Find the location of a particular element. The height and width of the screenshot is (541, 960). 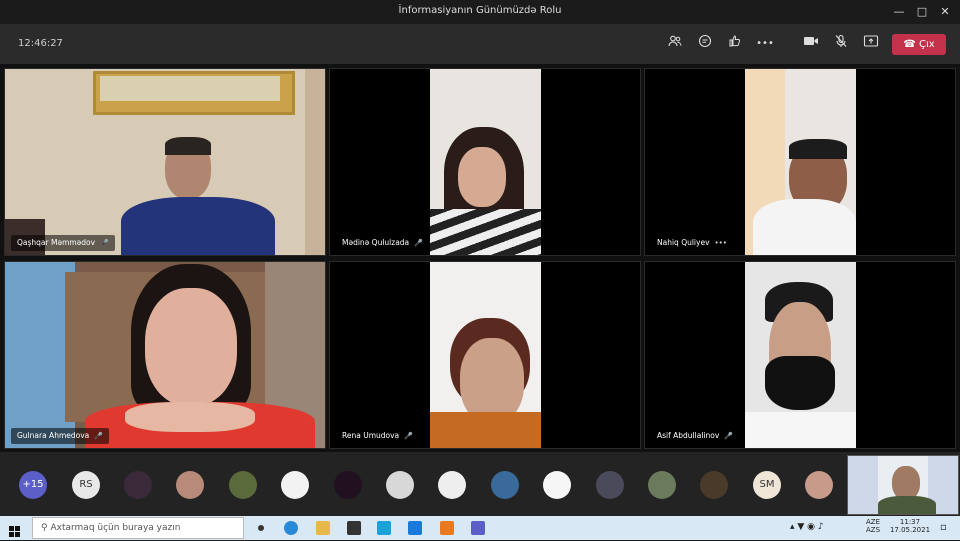

clock-time: 11:37 is located at coordinates (910, 522).